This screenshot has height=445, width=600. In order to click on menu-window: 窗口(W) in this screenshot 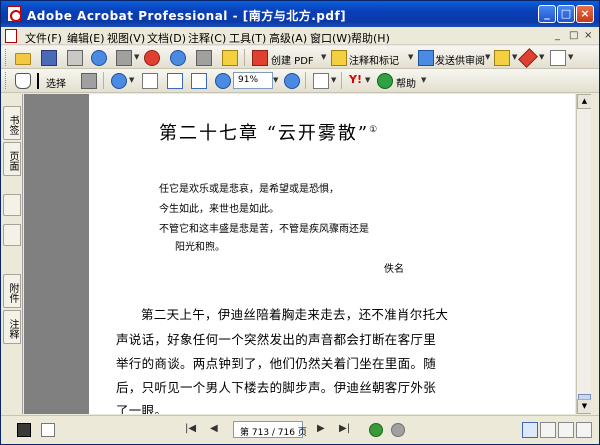, I will do `click(330, 38)`.